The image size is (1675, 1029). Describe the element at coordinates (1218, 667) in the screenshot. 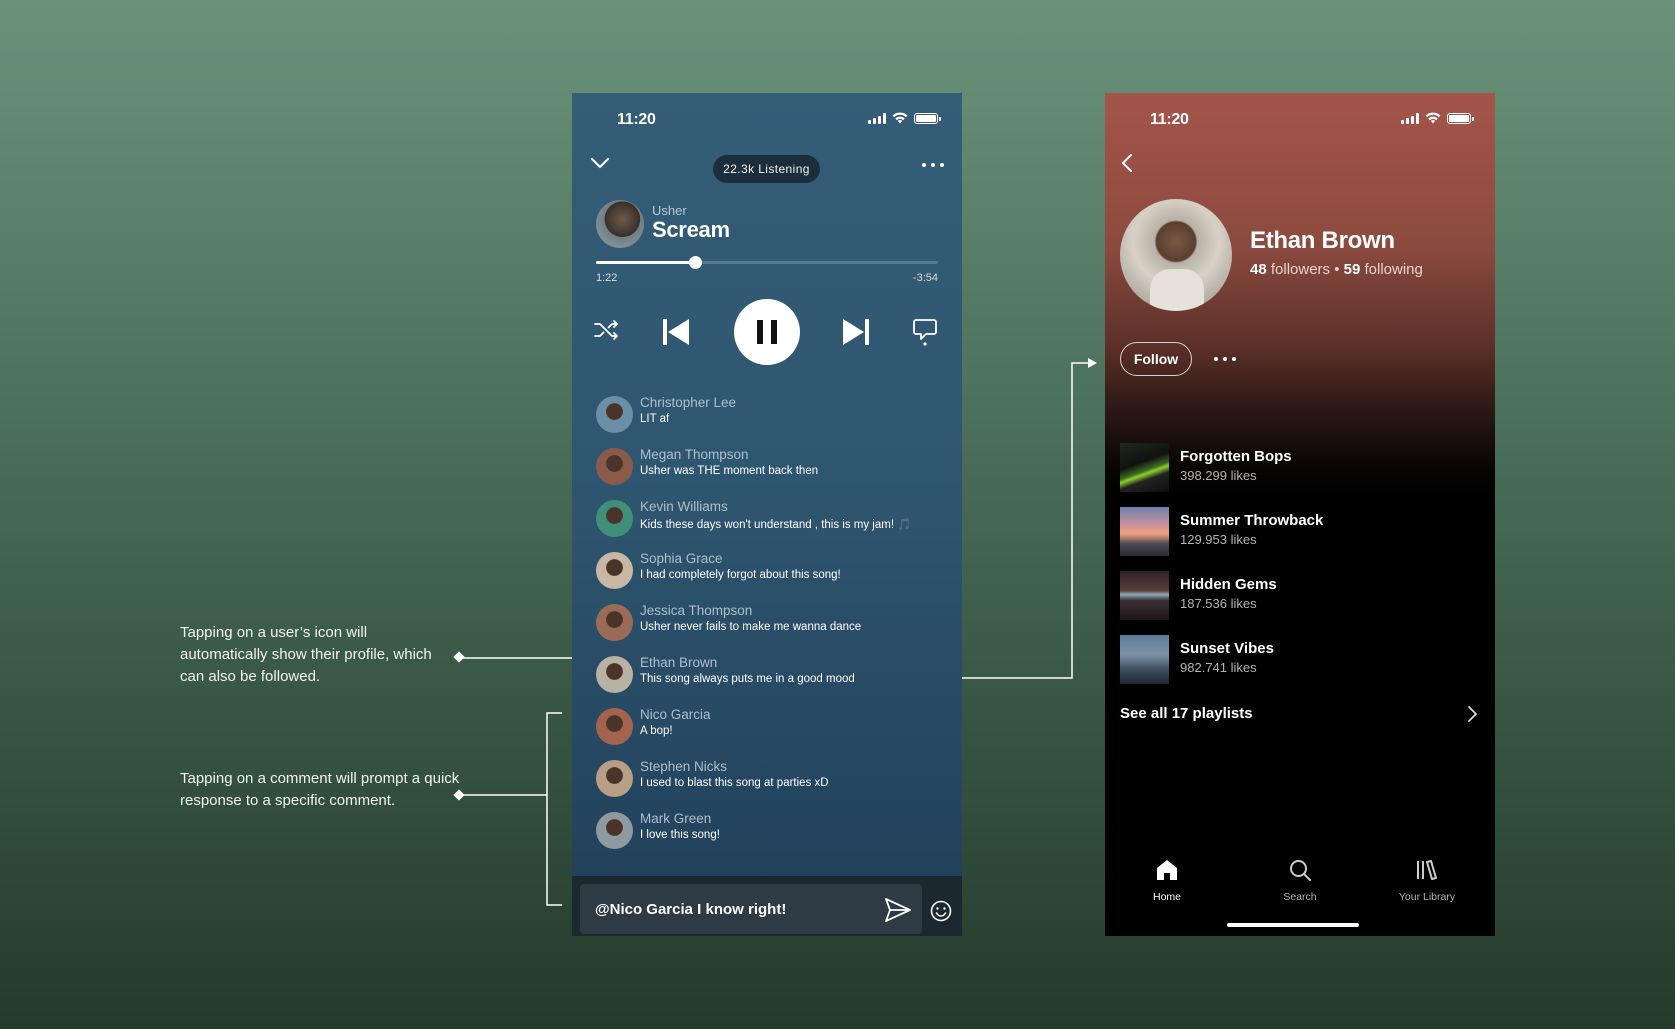

I see `playlist-likes: 982.741 likes` at that location.